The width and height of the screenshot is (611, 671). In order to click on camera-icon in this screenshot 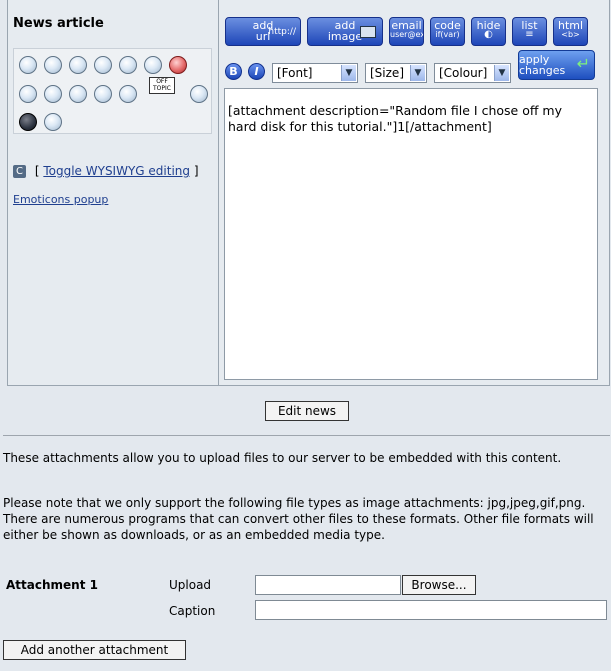, I will do `click(368, 32)`.